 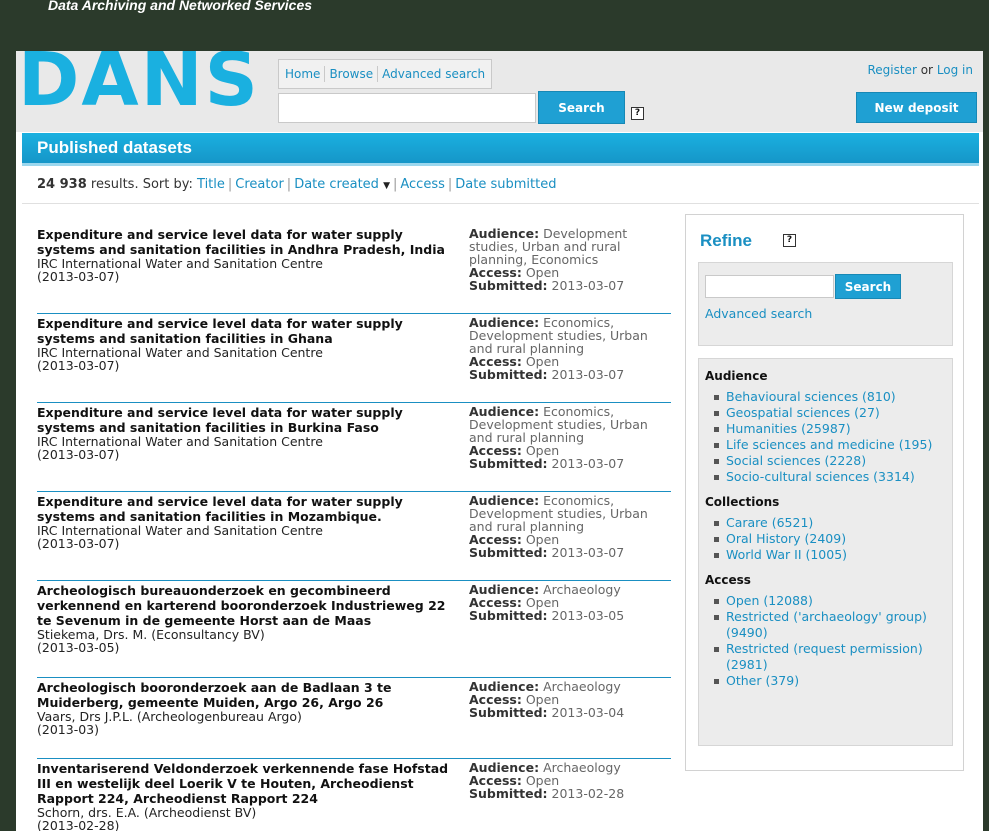 What do you see at coordinates (351, 74) in the screenshot?
I see `nav-browse-link: Browse` at bounding box center [351, 74].